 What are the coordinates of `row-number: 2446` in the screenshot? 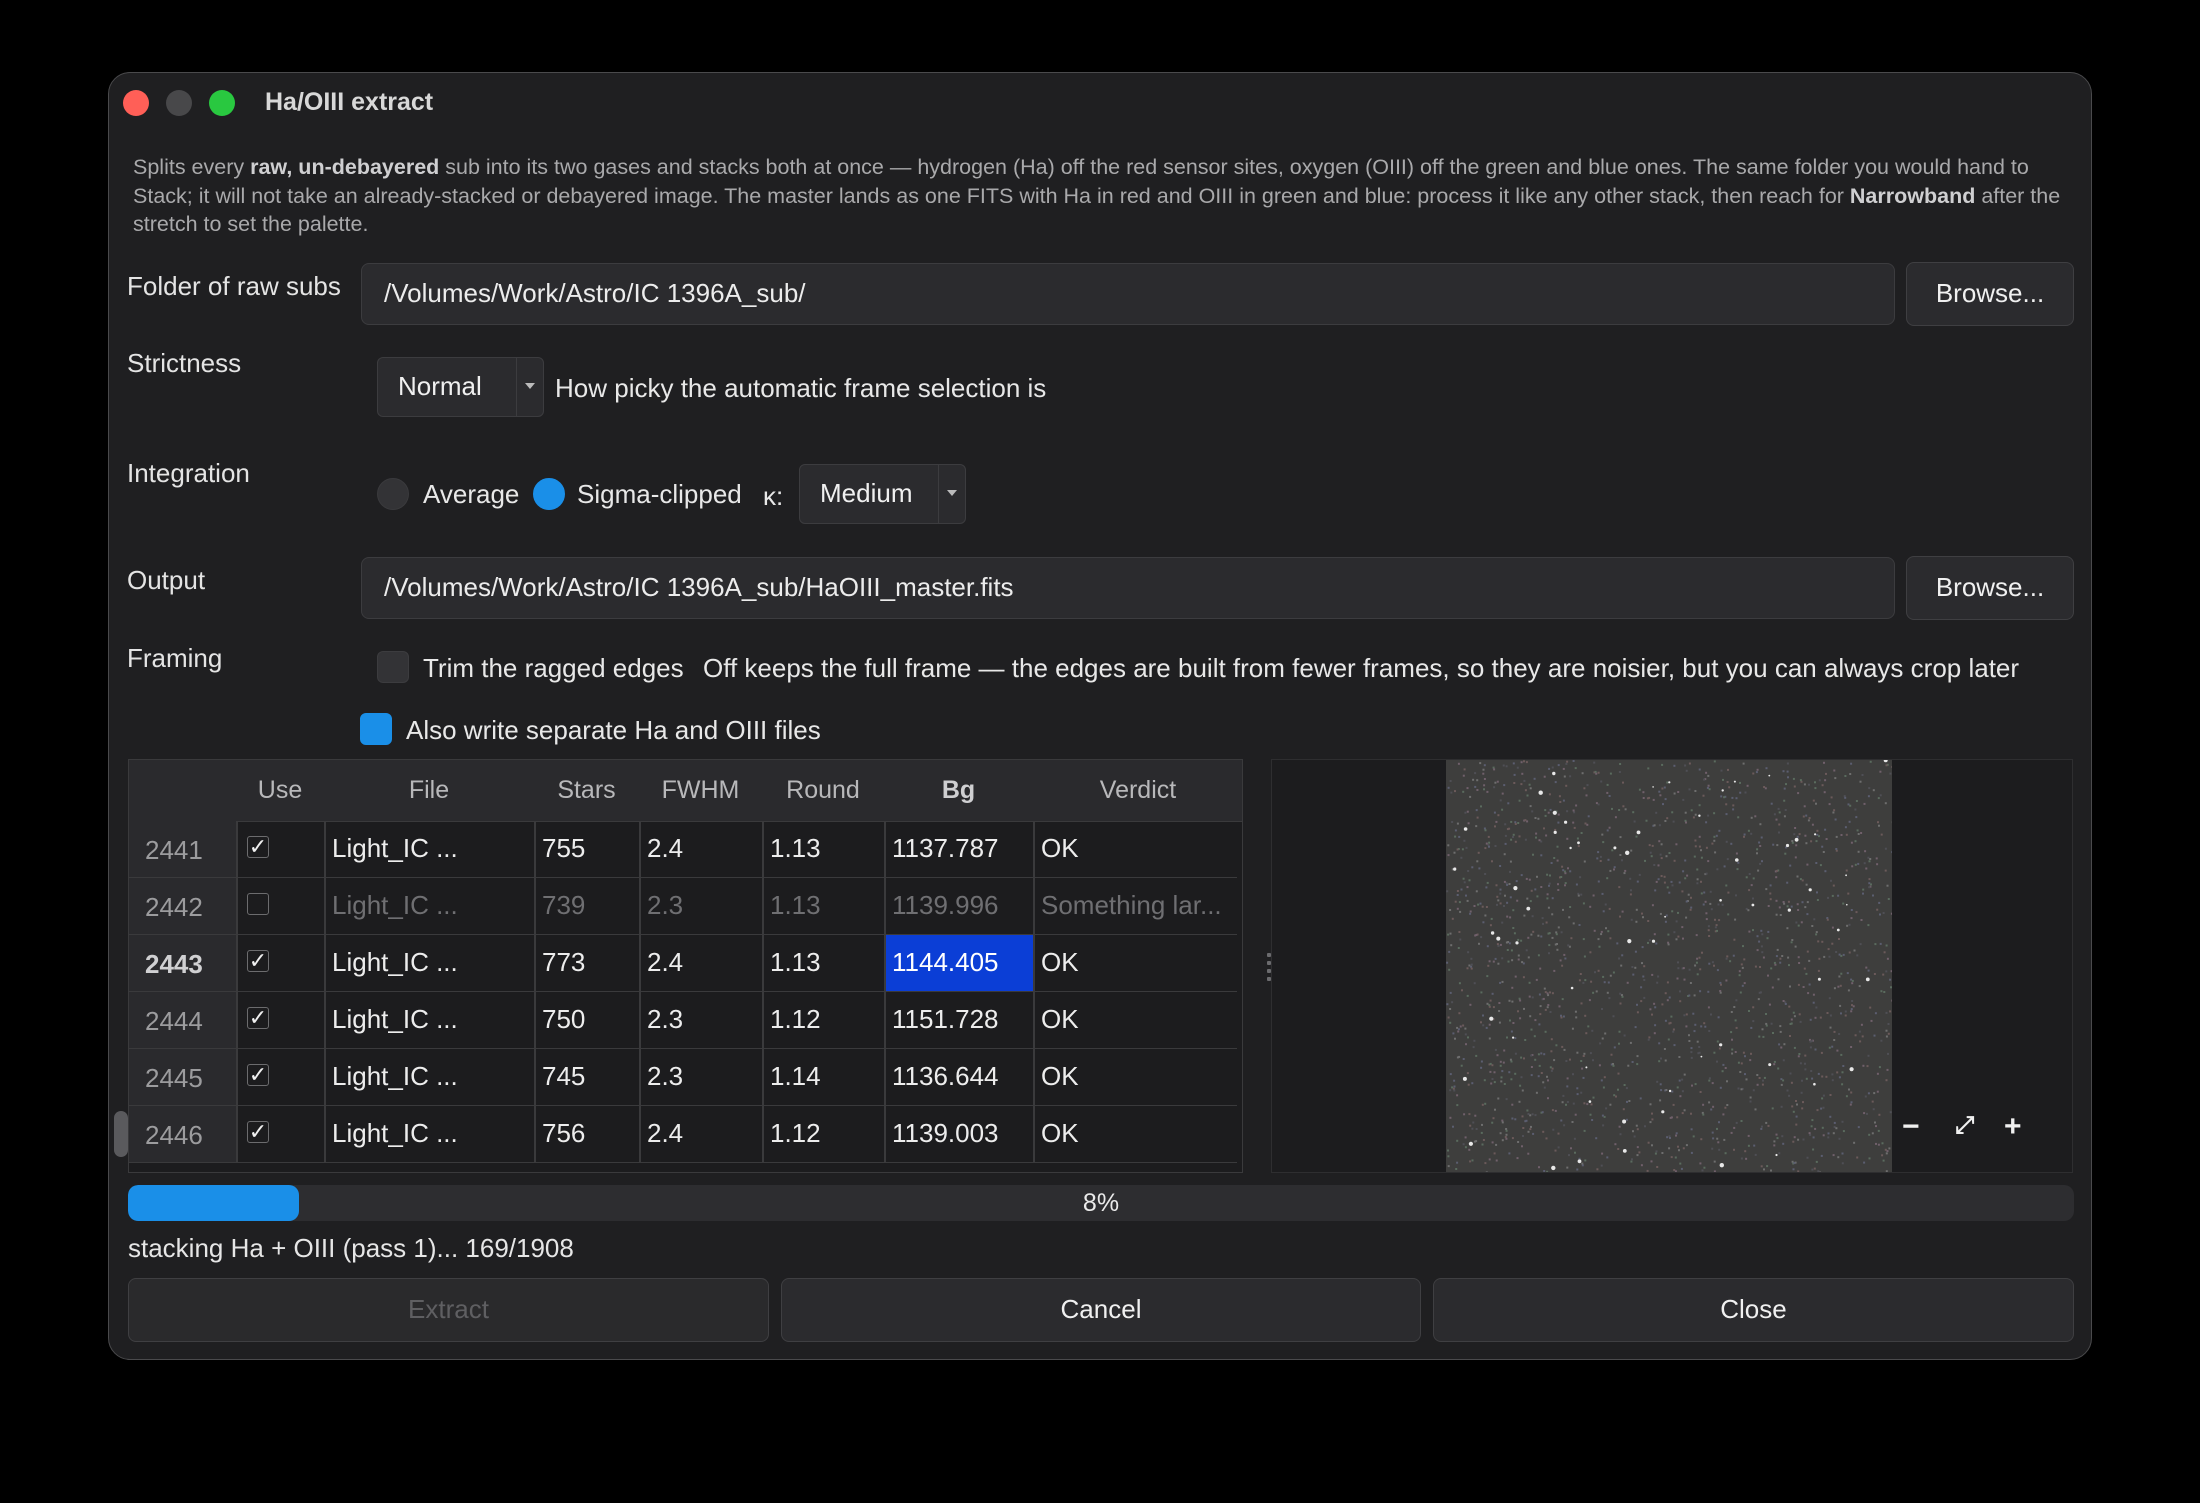 It's located at (182, 1134).